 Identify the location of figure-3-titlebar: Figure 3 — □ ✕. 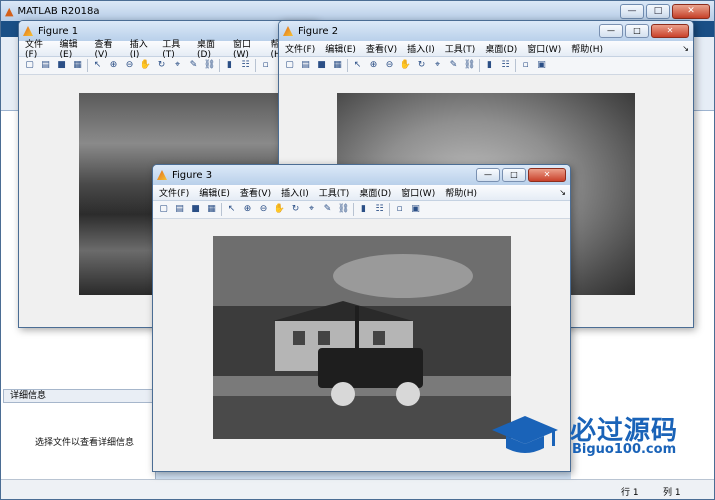
(361, 175).